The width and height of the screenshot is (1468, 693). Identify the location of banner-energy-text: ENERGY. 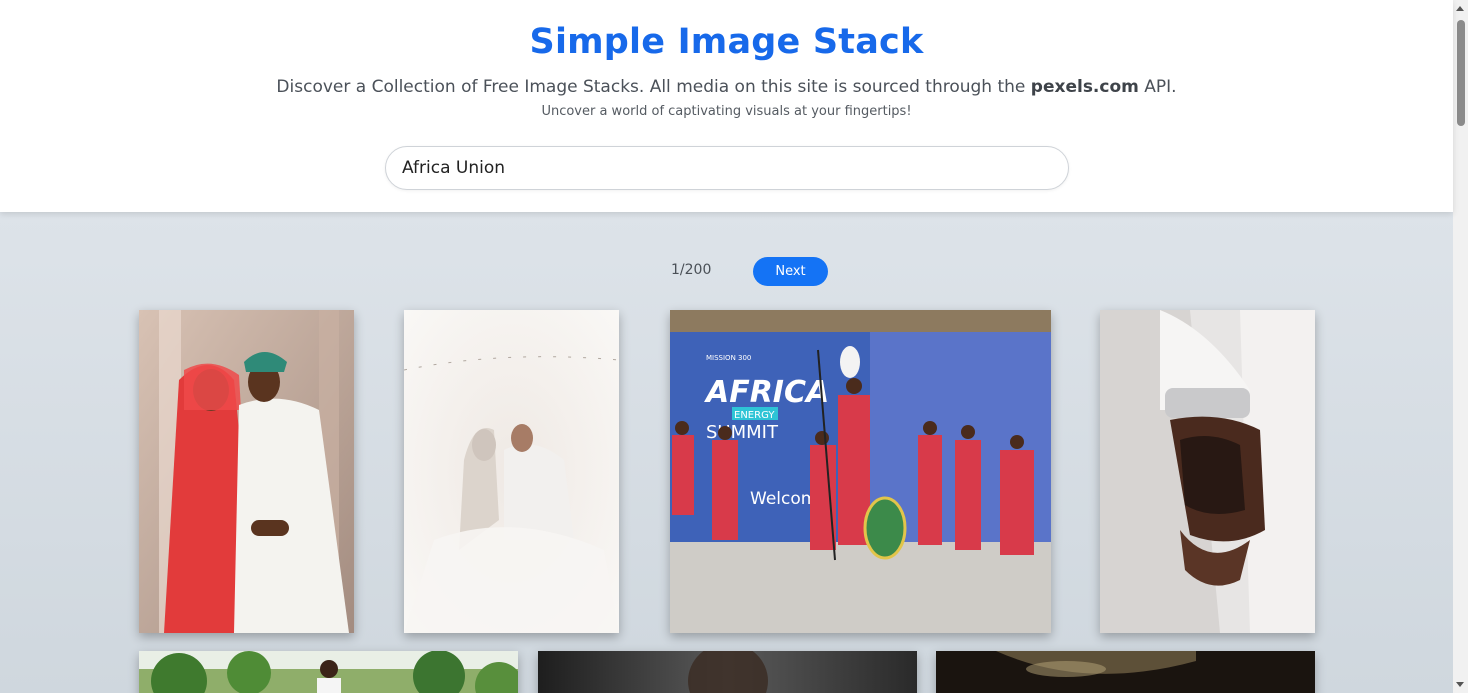
(754, 415).